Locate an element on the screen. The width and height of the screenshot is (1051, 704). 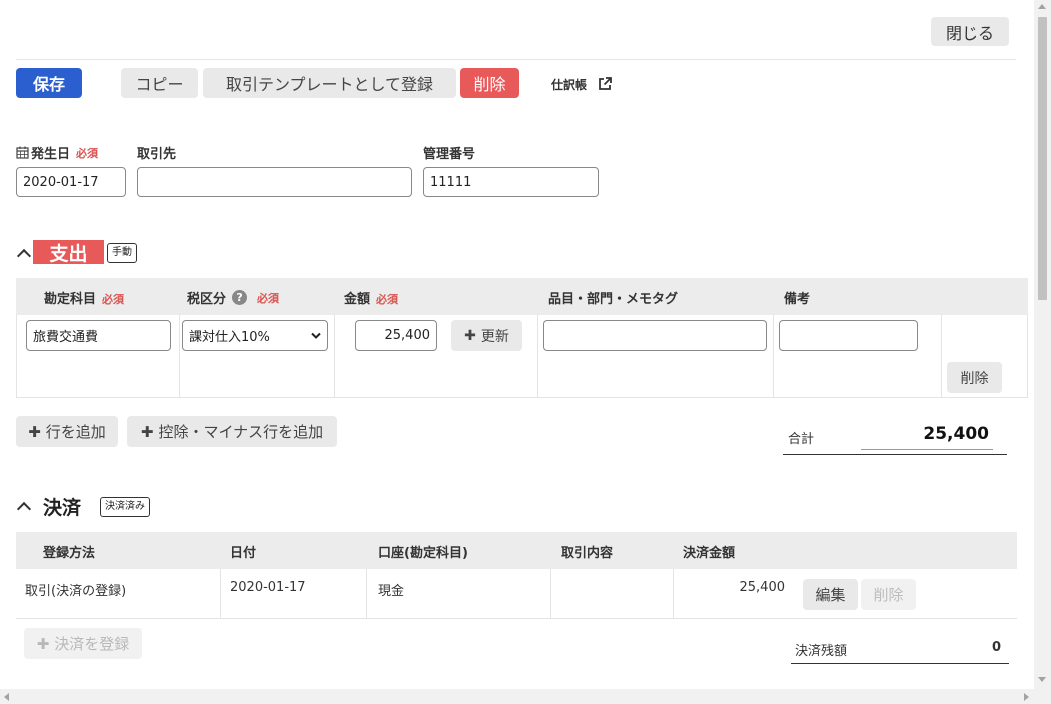
expense-col-tax-text: 税区分 is located at coordinates (207, 299).